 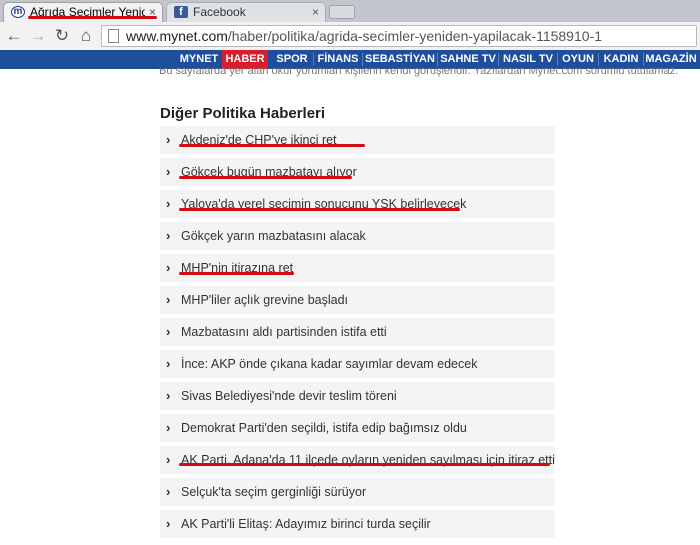 What do you see at coordinates (292, 59) in the screenshot?
I see `nav-item-spor: SPOR` at bounding box center [292, 59].